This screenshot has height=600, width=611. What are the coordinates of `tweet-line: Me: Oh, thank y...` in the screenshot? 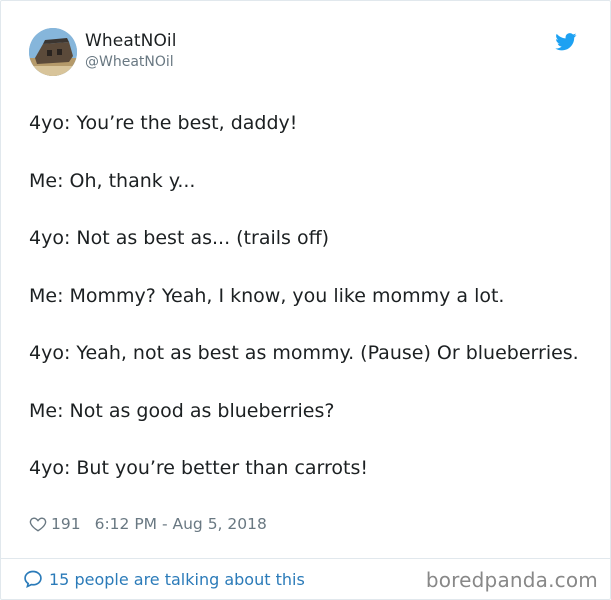 It's located at (112, 180).